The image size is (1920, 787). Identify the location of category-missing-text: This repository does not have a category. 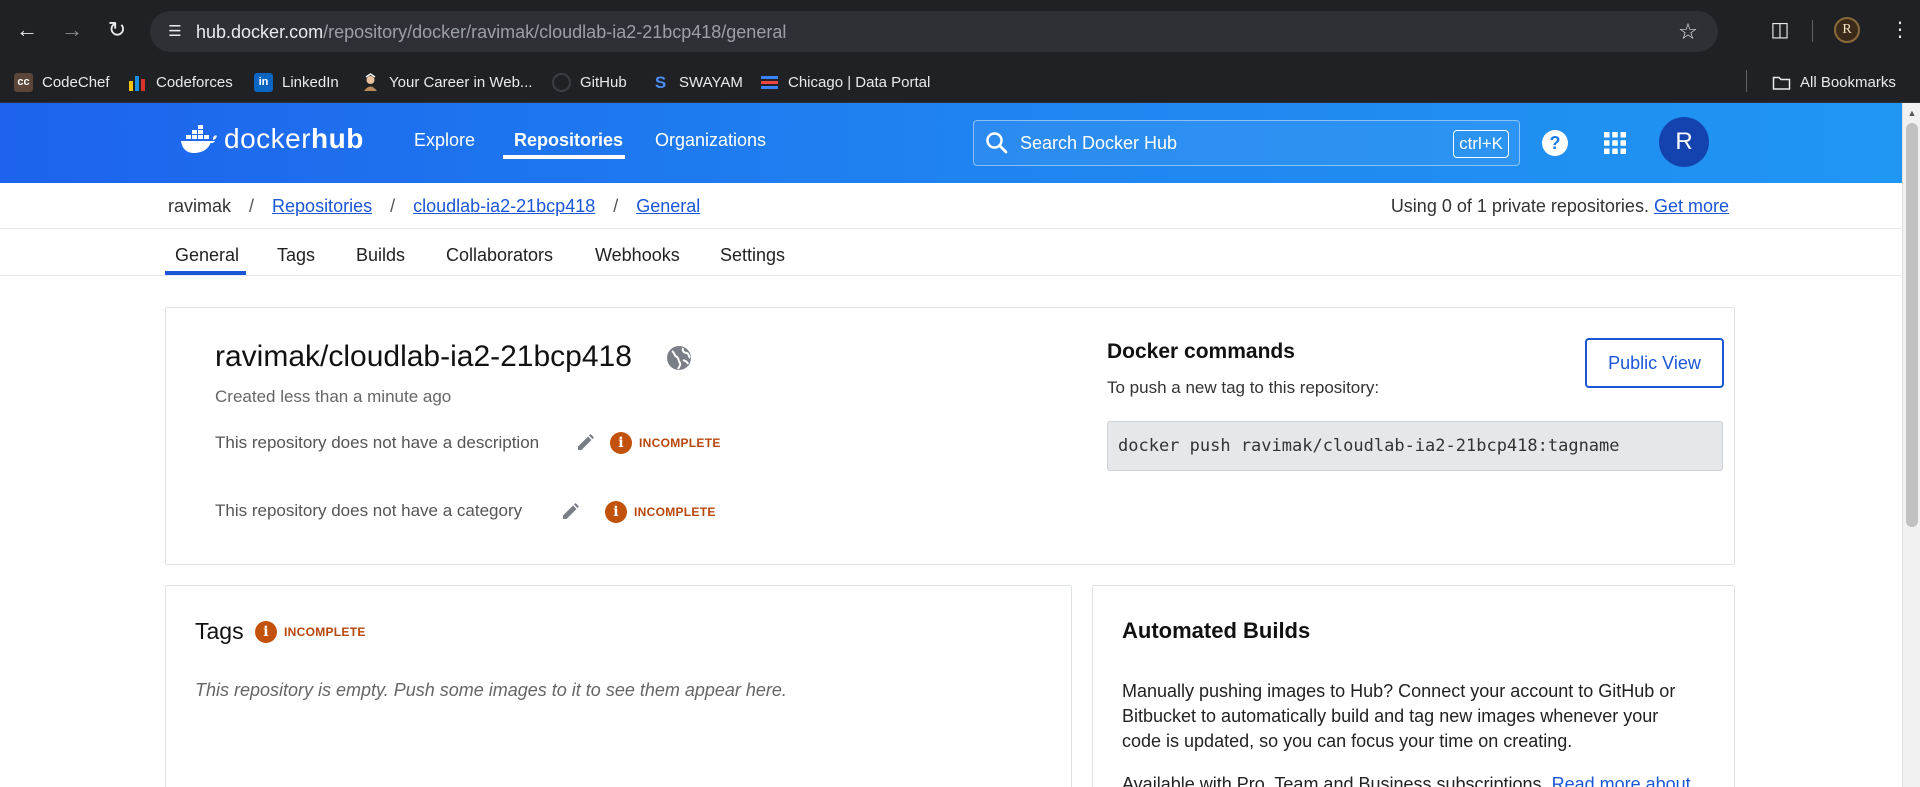
(369, 510).